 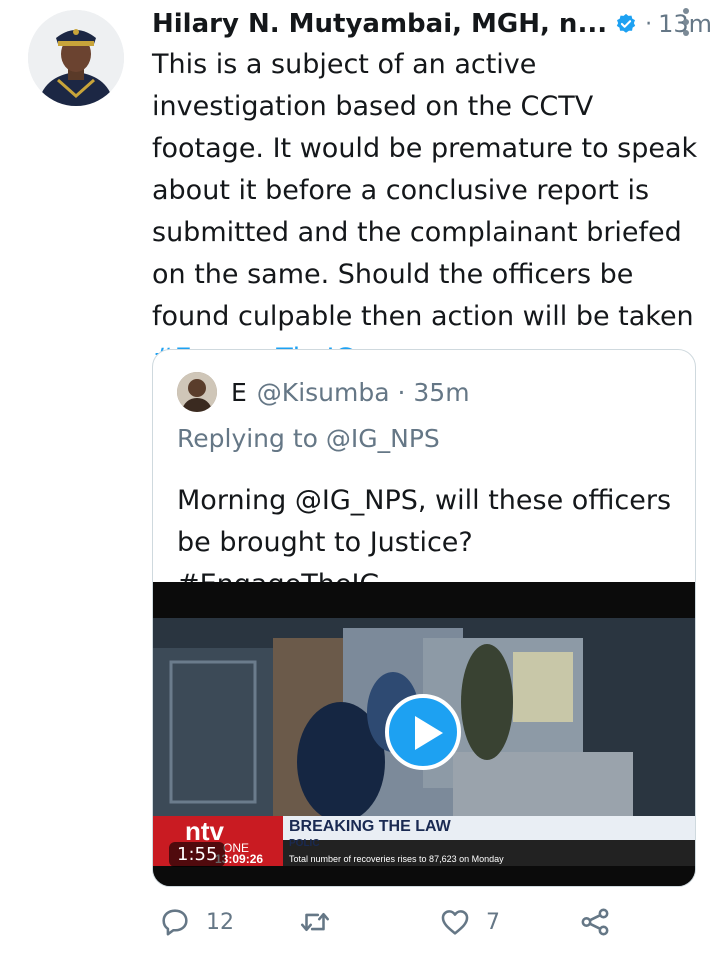 I want to click on play-button, so click(x=423, y=732).